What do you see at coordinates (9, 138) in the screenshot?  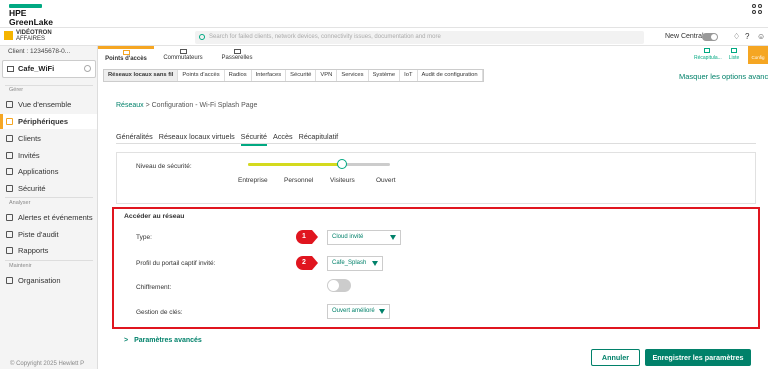 I see `clients-icon` at bounding box center [9, 138].